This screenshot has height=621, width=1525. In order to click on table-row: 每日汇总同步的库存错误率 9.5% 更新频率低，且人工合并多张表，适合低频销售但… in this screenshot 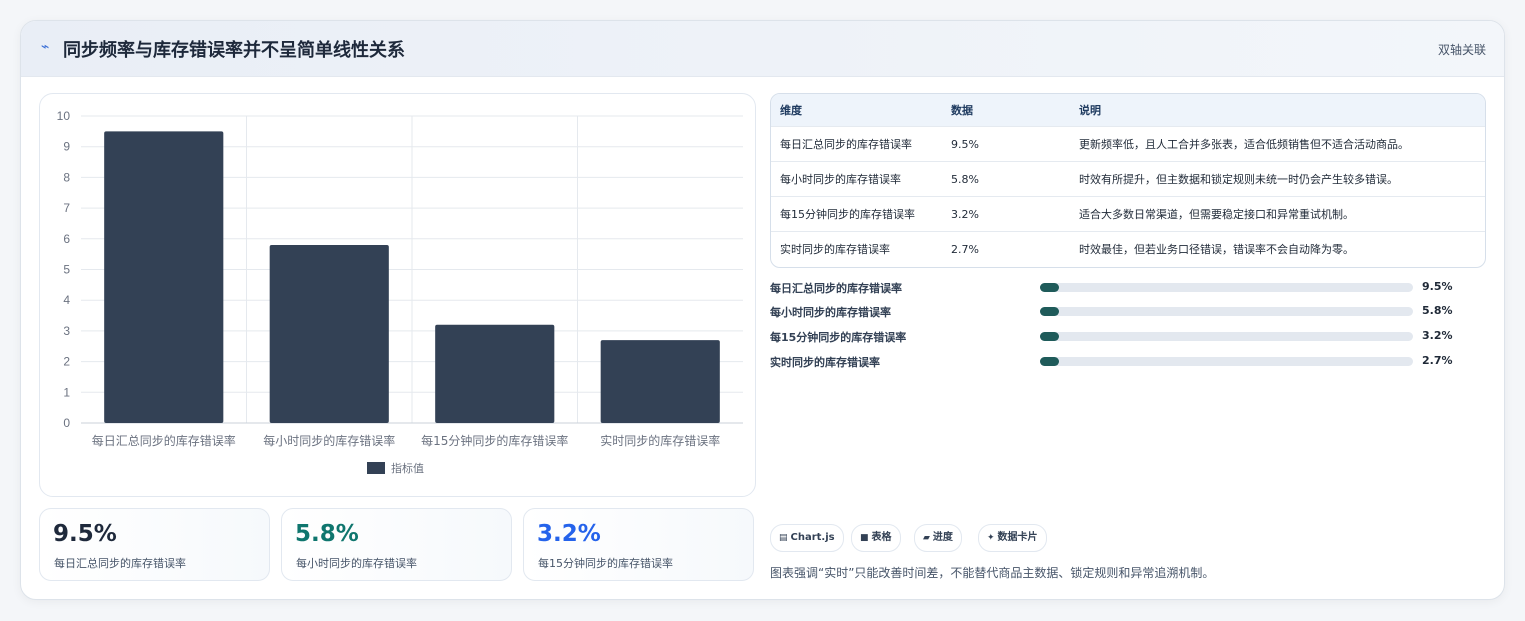, I will do `click(1128, 144)`.